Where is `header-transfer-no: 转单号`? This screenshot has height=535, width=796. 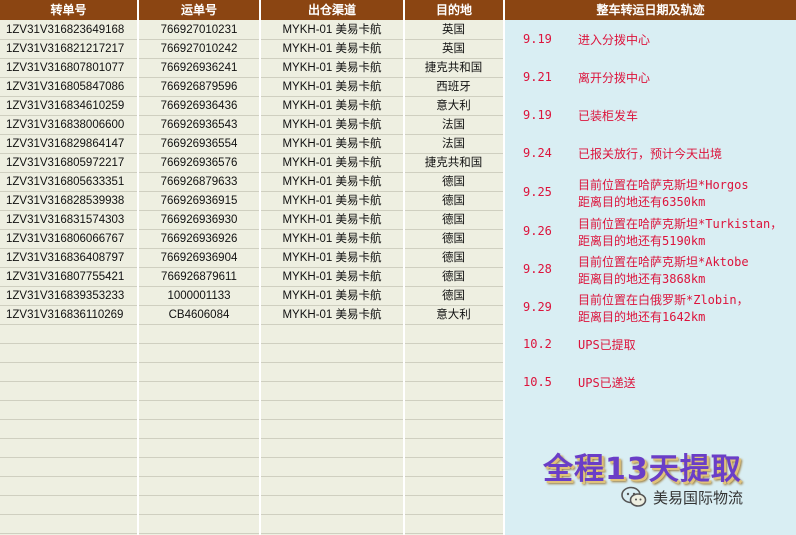 header-transfer-no: 转单号 is located at coordinates (68, 10).